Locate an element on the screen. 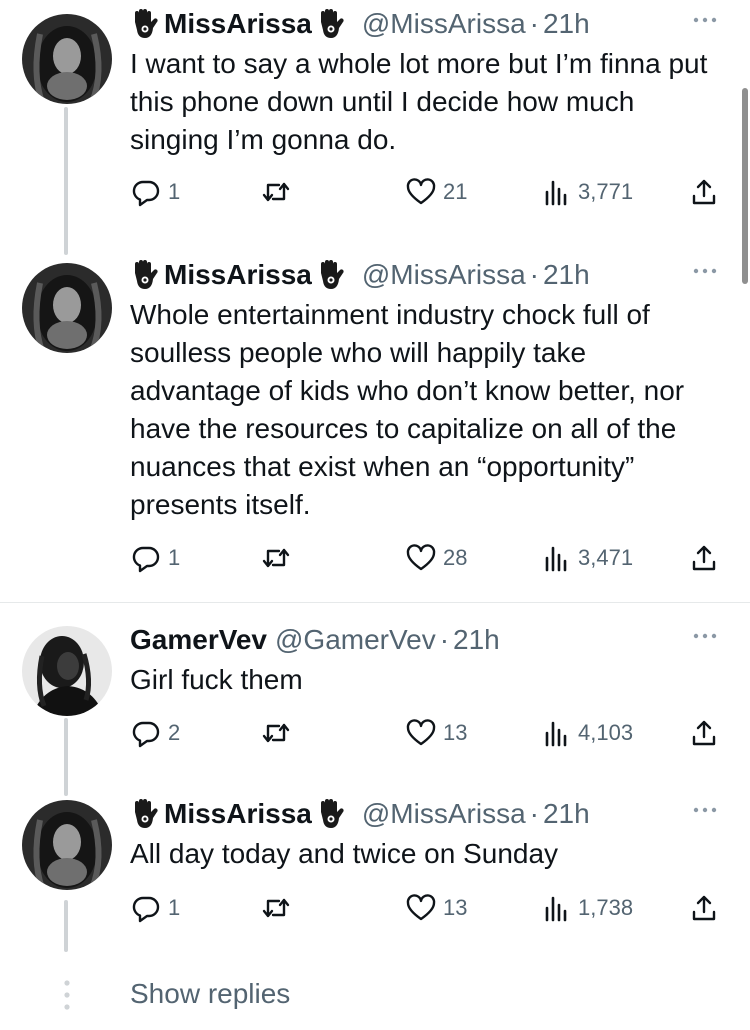  reply-count: 2 is located at coordinates (174, 732).